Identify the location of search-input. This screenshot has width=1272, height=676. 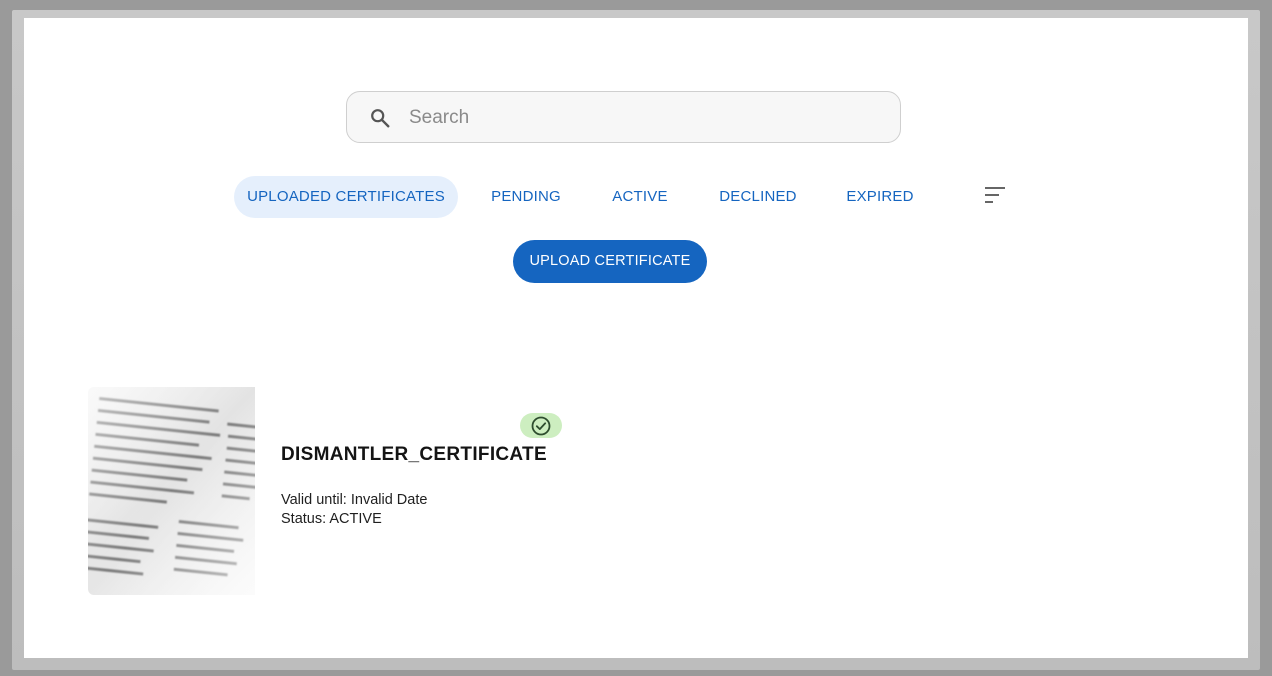
(644, 118).